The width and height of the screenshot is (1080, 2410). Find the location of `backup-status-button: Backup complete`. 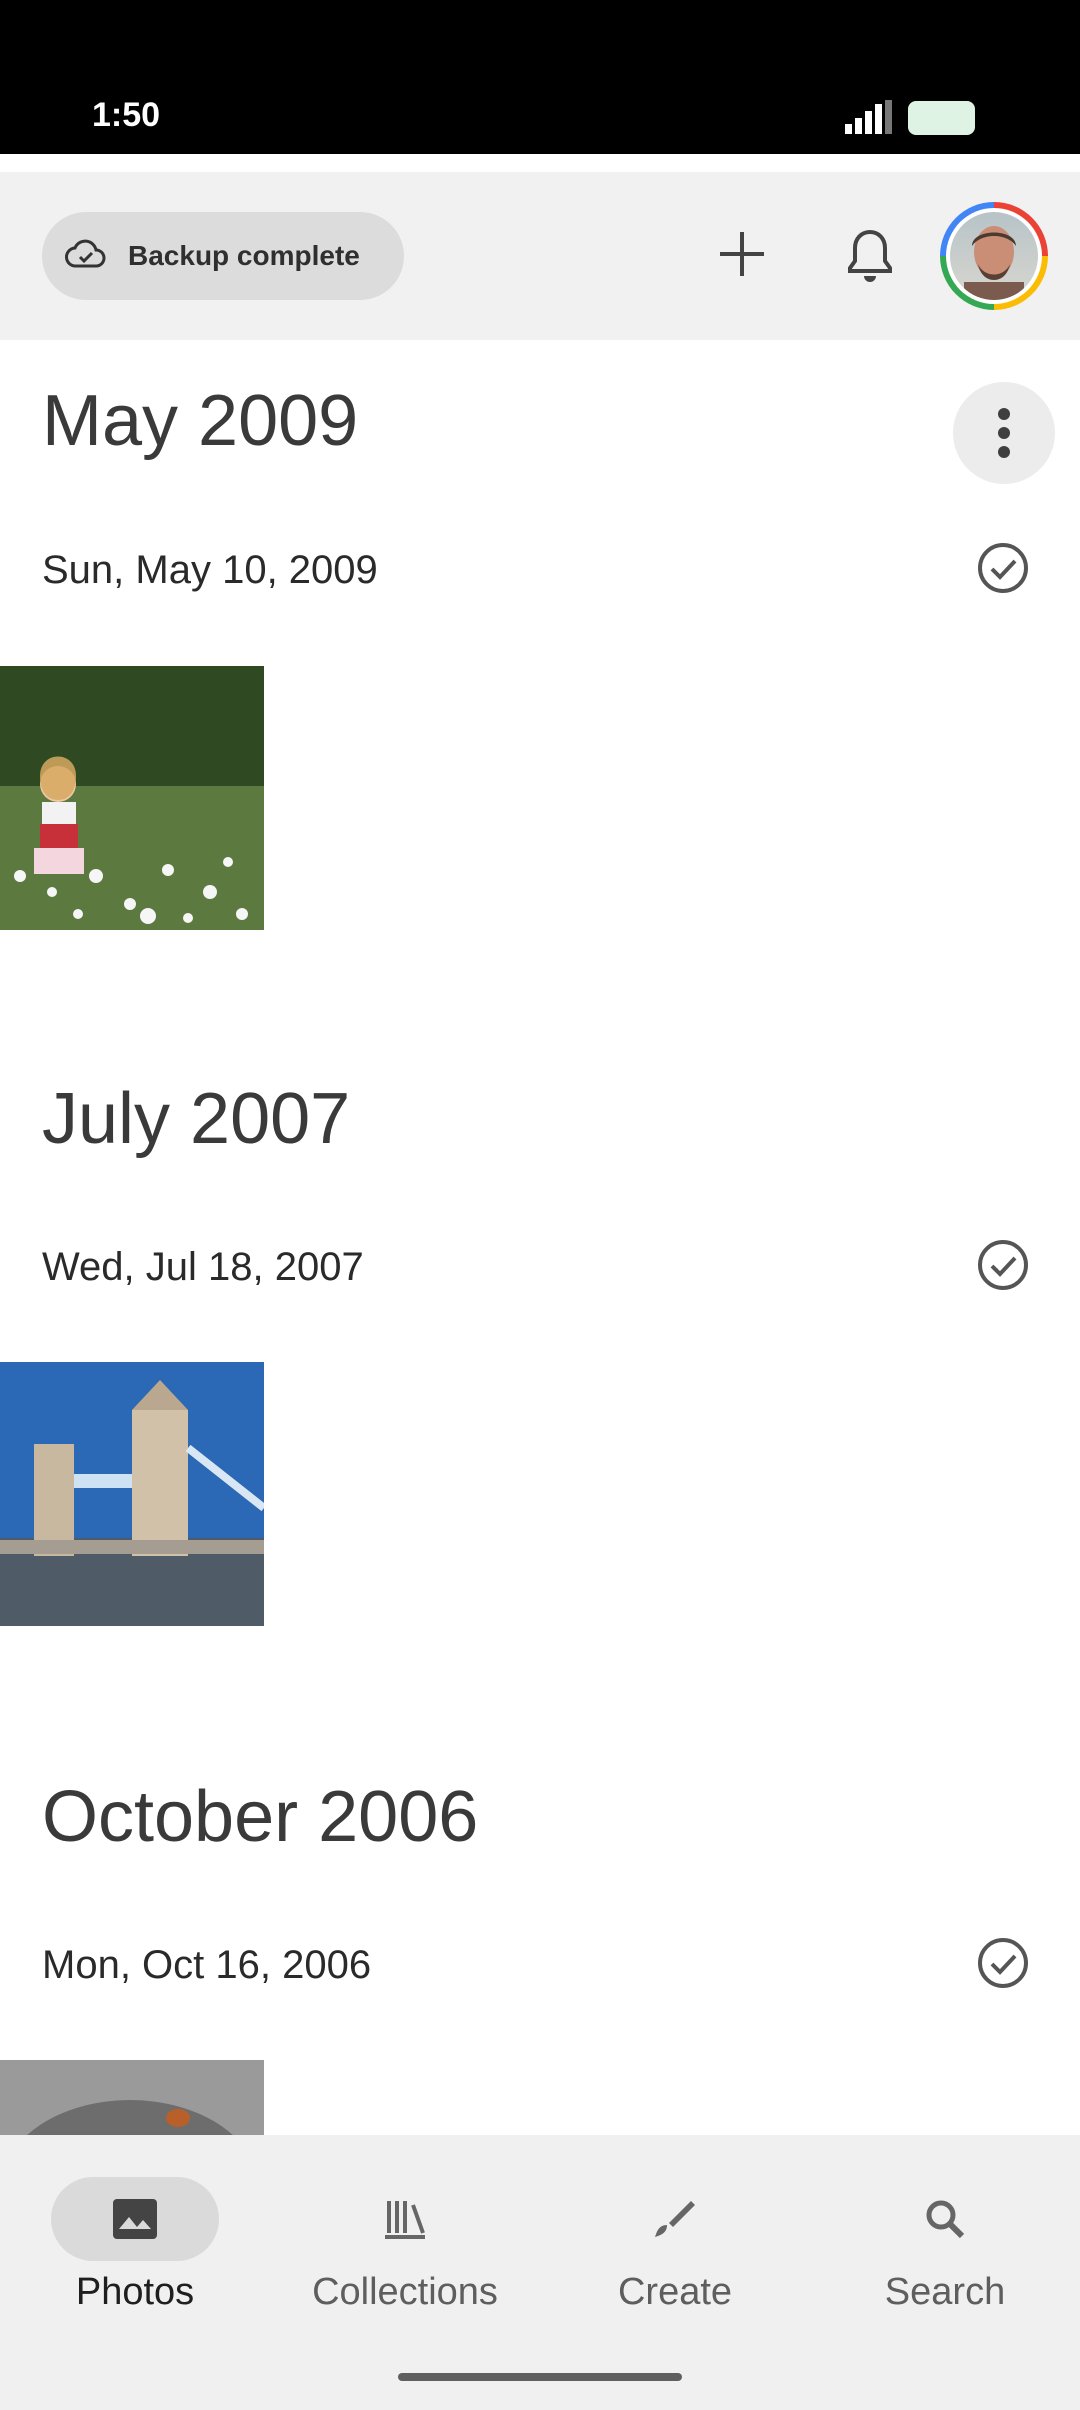

backup-status-button: Backup complete is located at coordinates (223, 256).